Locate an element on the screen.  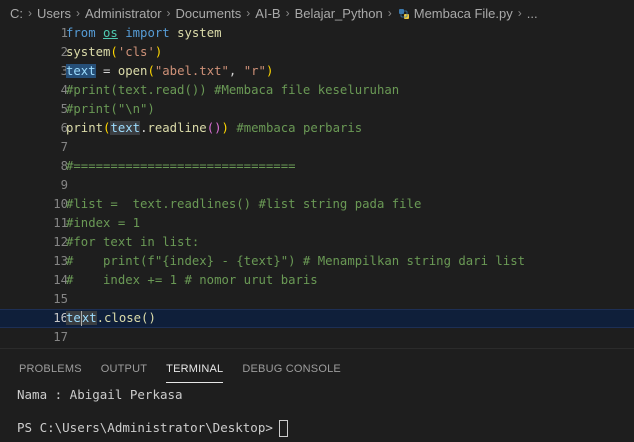
line-number: 11 is located at coordinates (60, 223).